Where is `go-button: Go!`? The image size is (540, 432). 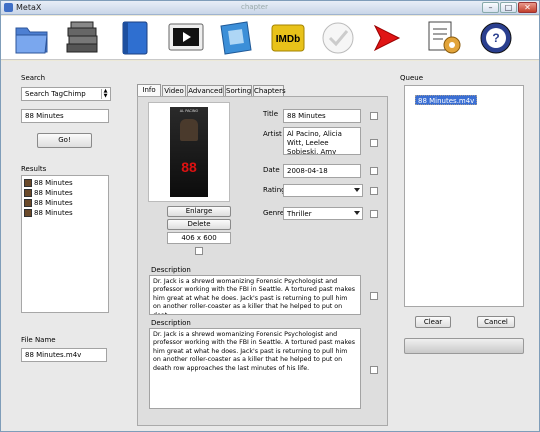
go-button: Go! is located at coordinates (64, 140).